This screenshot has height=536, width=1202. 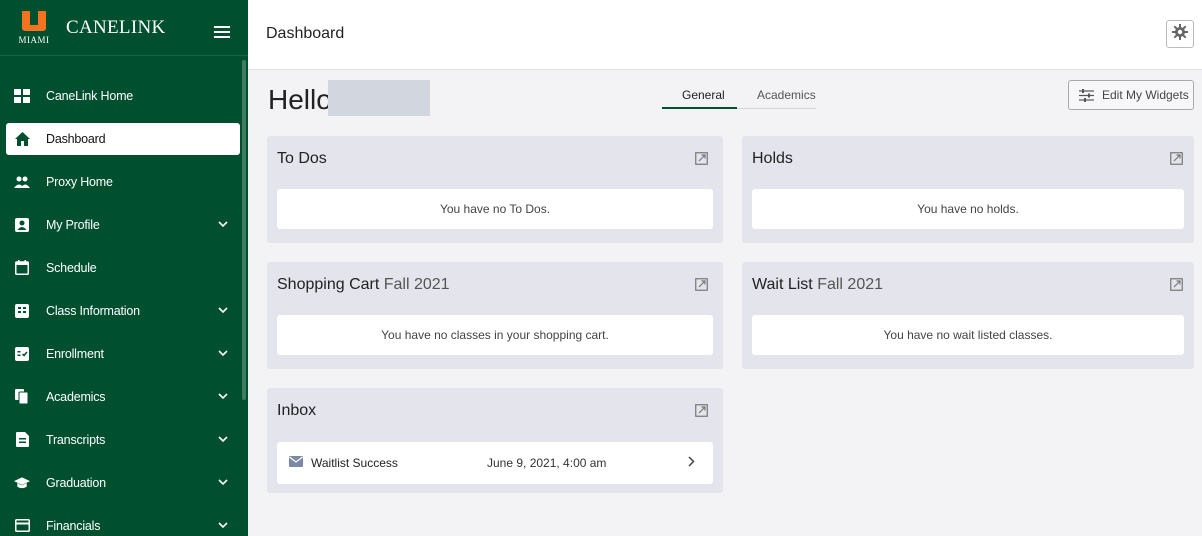 What do you see at coordinates (782, 284) in the screenshot?
I see `widget-title-text: Wait List` at bounding box center [782, 284].